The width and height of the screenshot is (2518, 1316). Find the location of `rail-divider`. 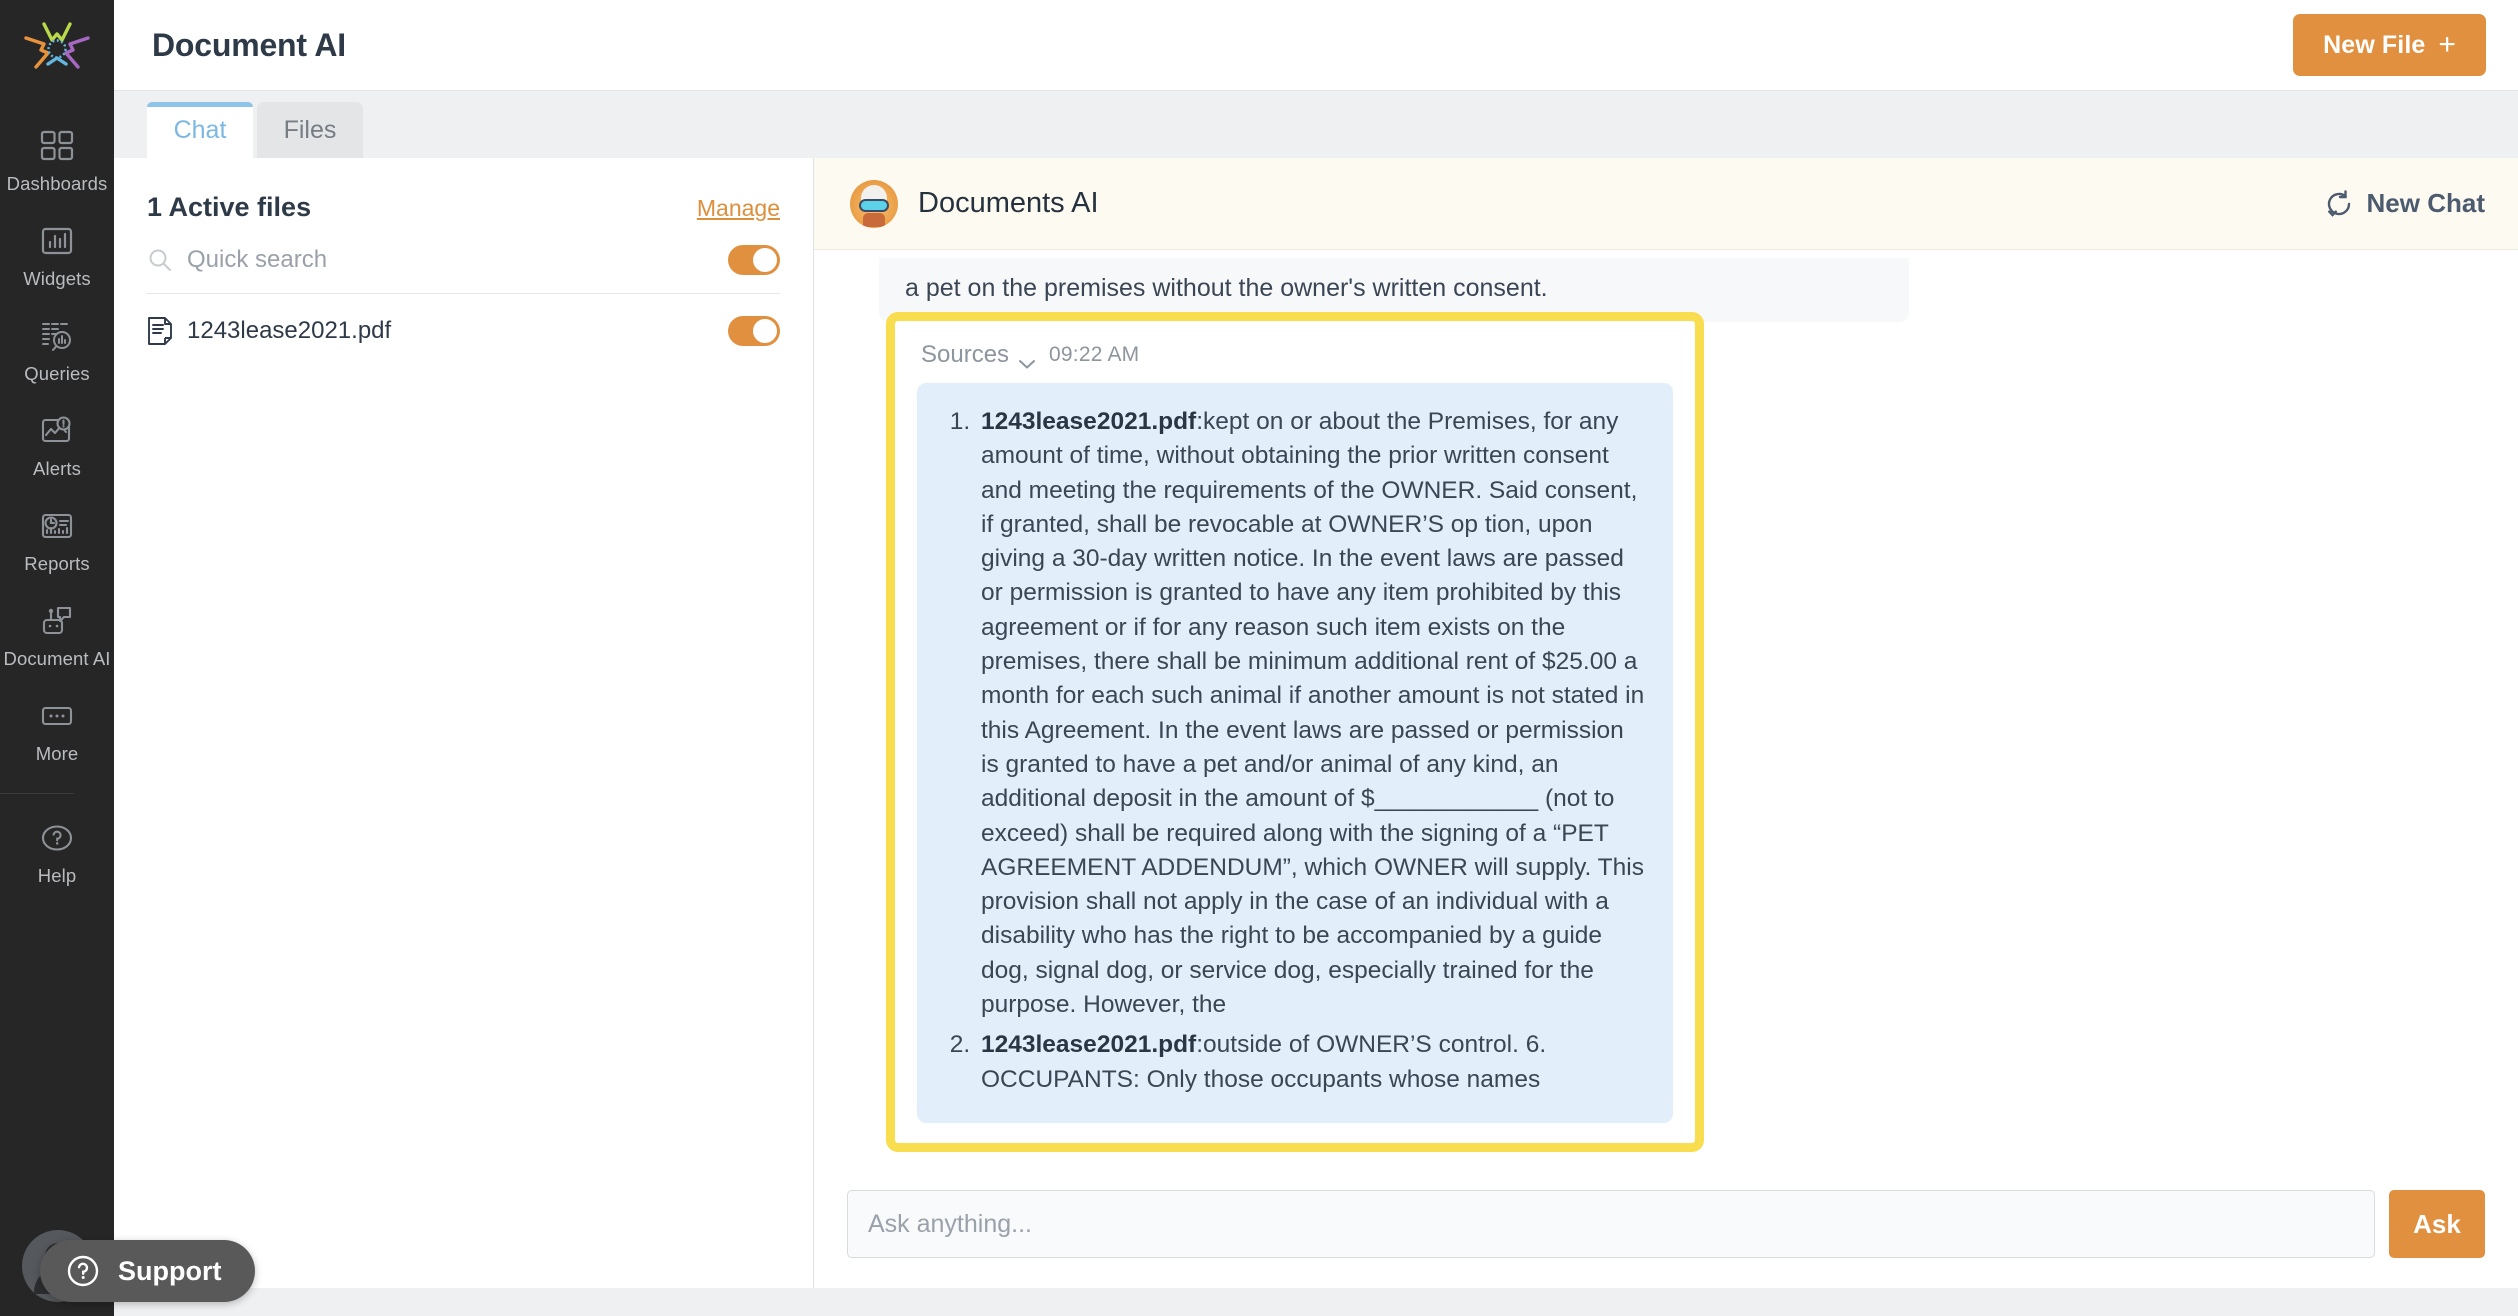

rail-divider is located at coordinates (37, 793).